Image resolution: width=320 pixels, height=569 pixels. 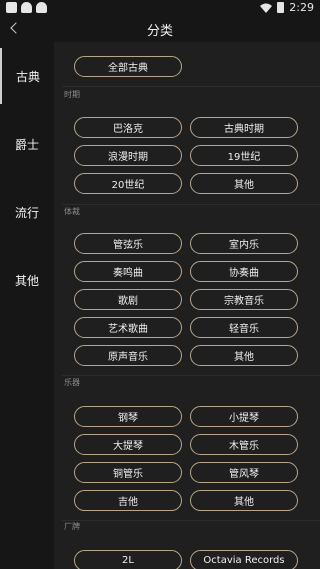 What do you see at coordinates (160, 8) in the screenshot?
I see `status-bar: 2:29` at bounding box center [160, 8].